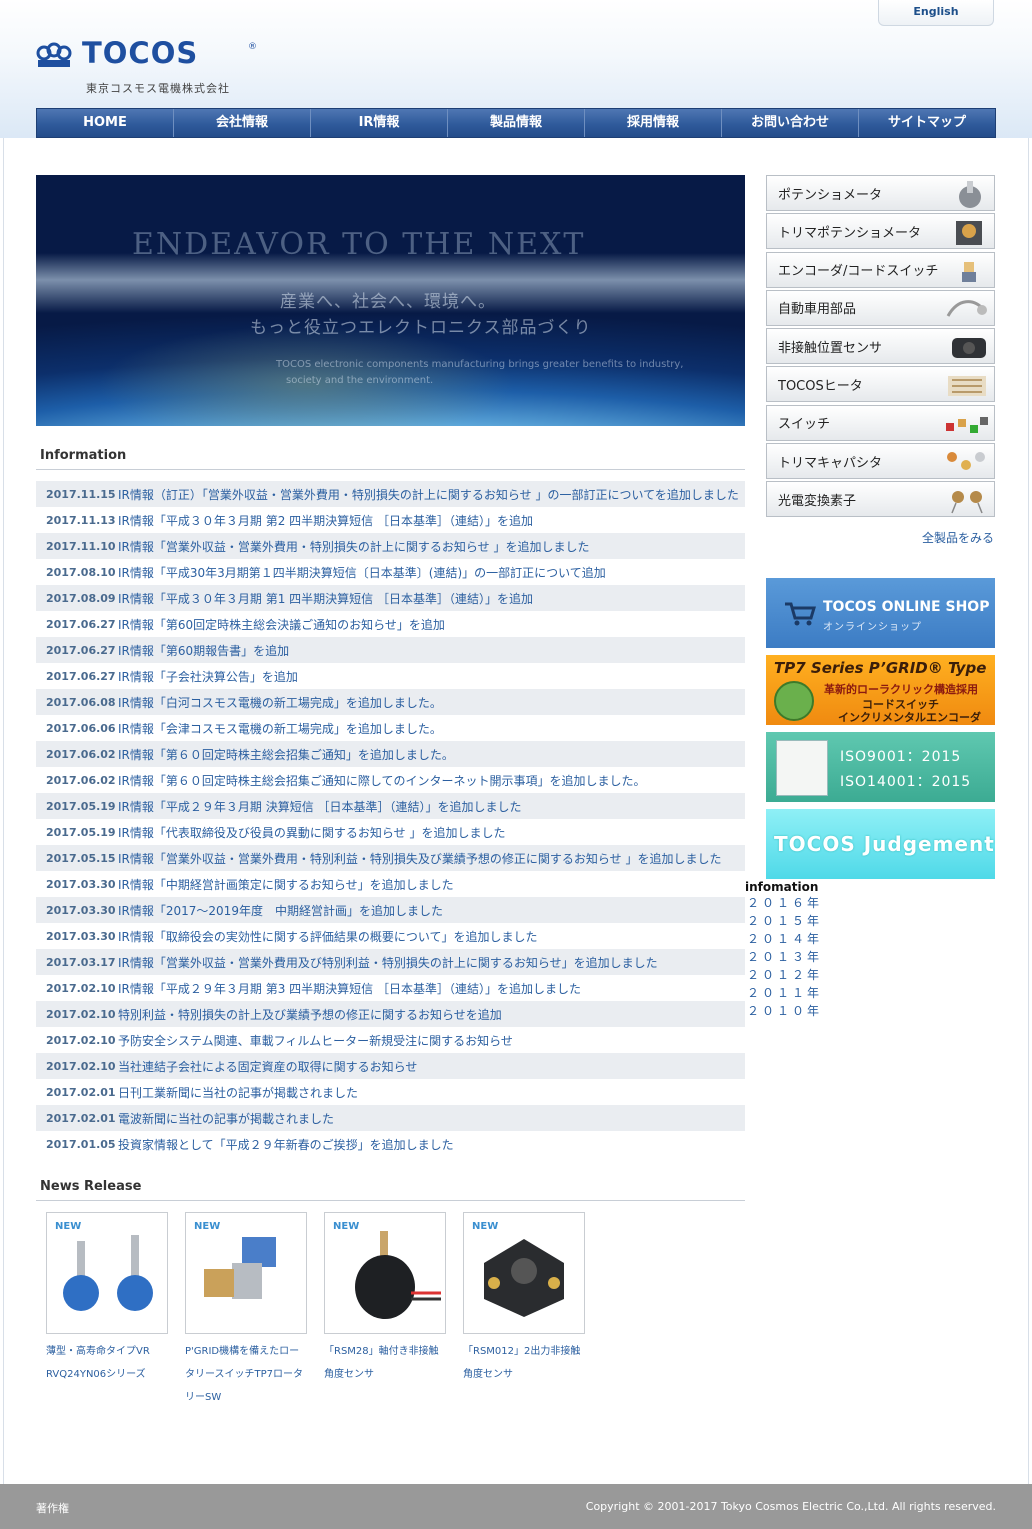 The image size is (1032, 1529). Describe the element at coordinates (783, 903) in the screenshot. I see `year-link-2016: ２０１６年` at that location.